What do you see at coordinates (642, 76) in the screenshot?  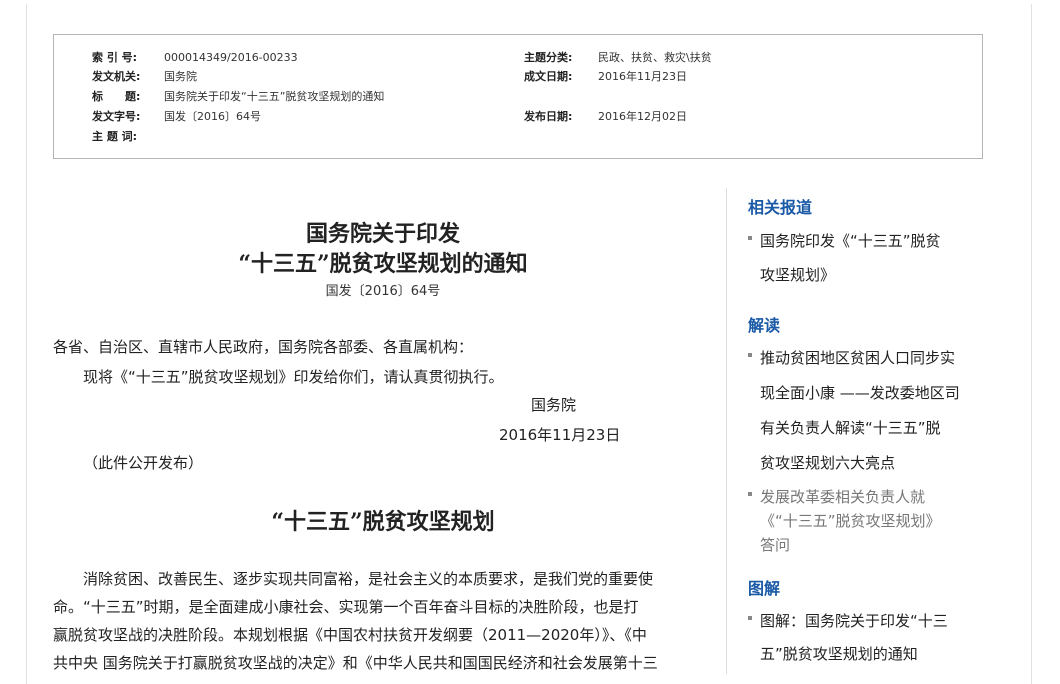 I see `date-written-value: 2016年11月23日` at bounding box center [642, 76].